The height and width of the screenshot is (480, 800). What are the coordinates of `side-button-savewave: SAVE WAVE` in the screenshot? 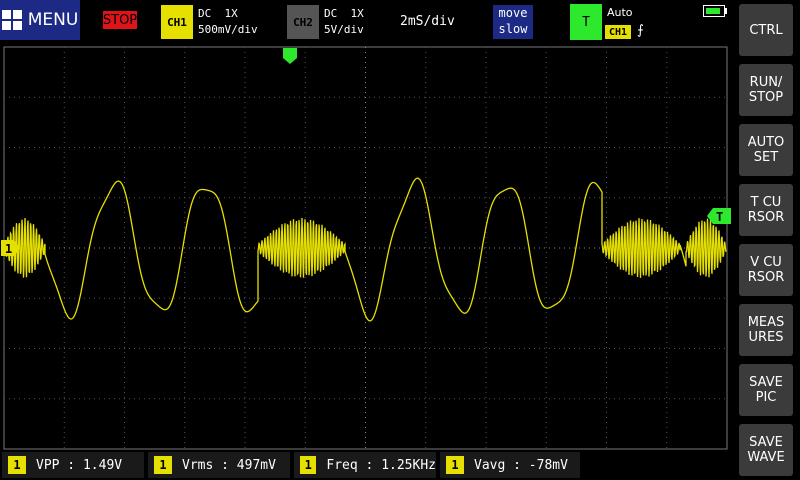 It's located at (766, 450).